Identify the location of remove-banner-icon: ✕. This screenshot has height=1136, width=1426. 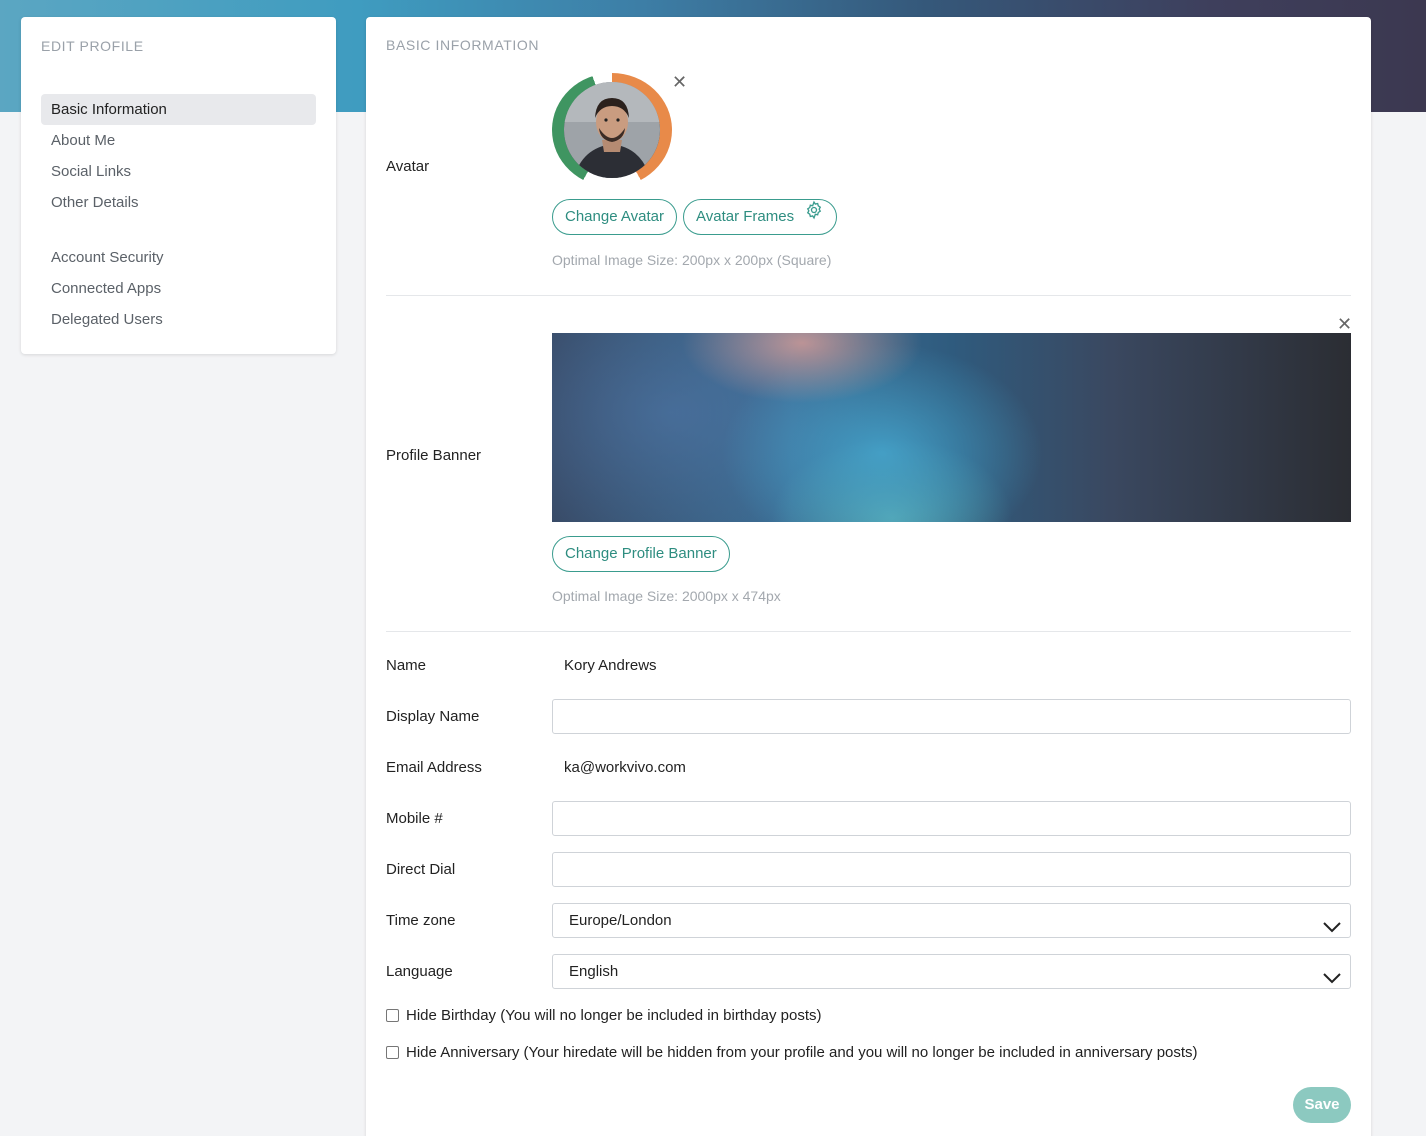
(1344, 324).